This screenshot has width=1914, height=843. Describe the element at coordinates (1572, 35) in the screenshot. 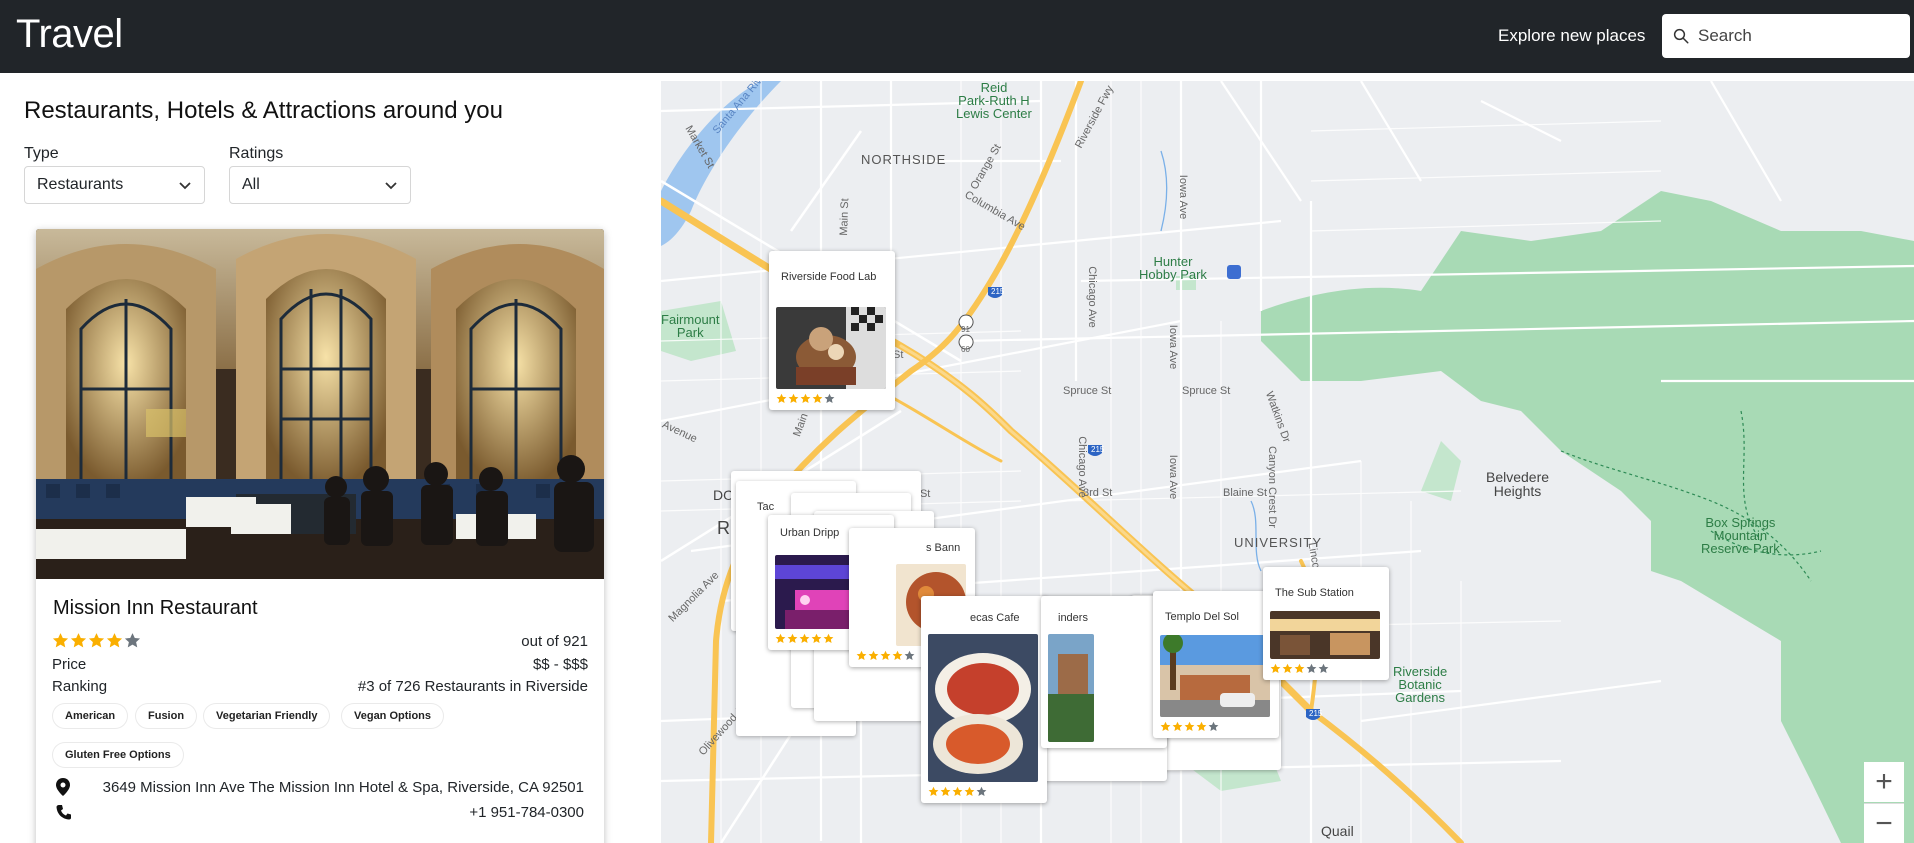

I see `explore-label: Explore new places` at that location.